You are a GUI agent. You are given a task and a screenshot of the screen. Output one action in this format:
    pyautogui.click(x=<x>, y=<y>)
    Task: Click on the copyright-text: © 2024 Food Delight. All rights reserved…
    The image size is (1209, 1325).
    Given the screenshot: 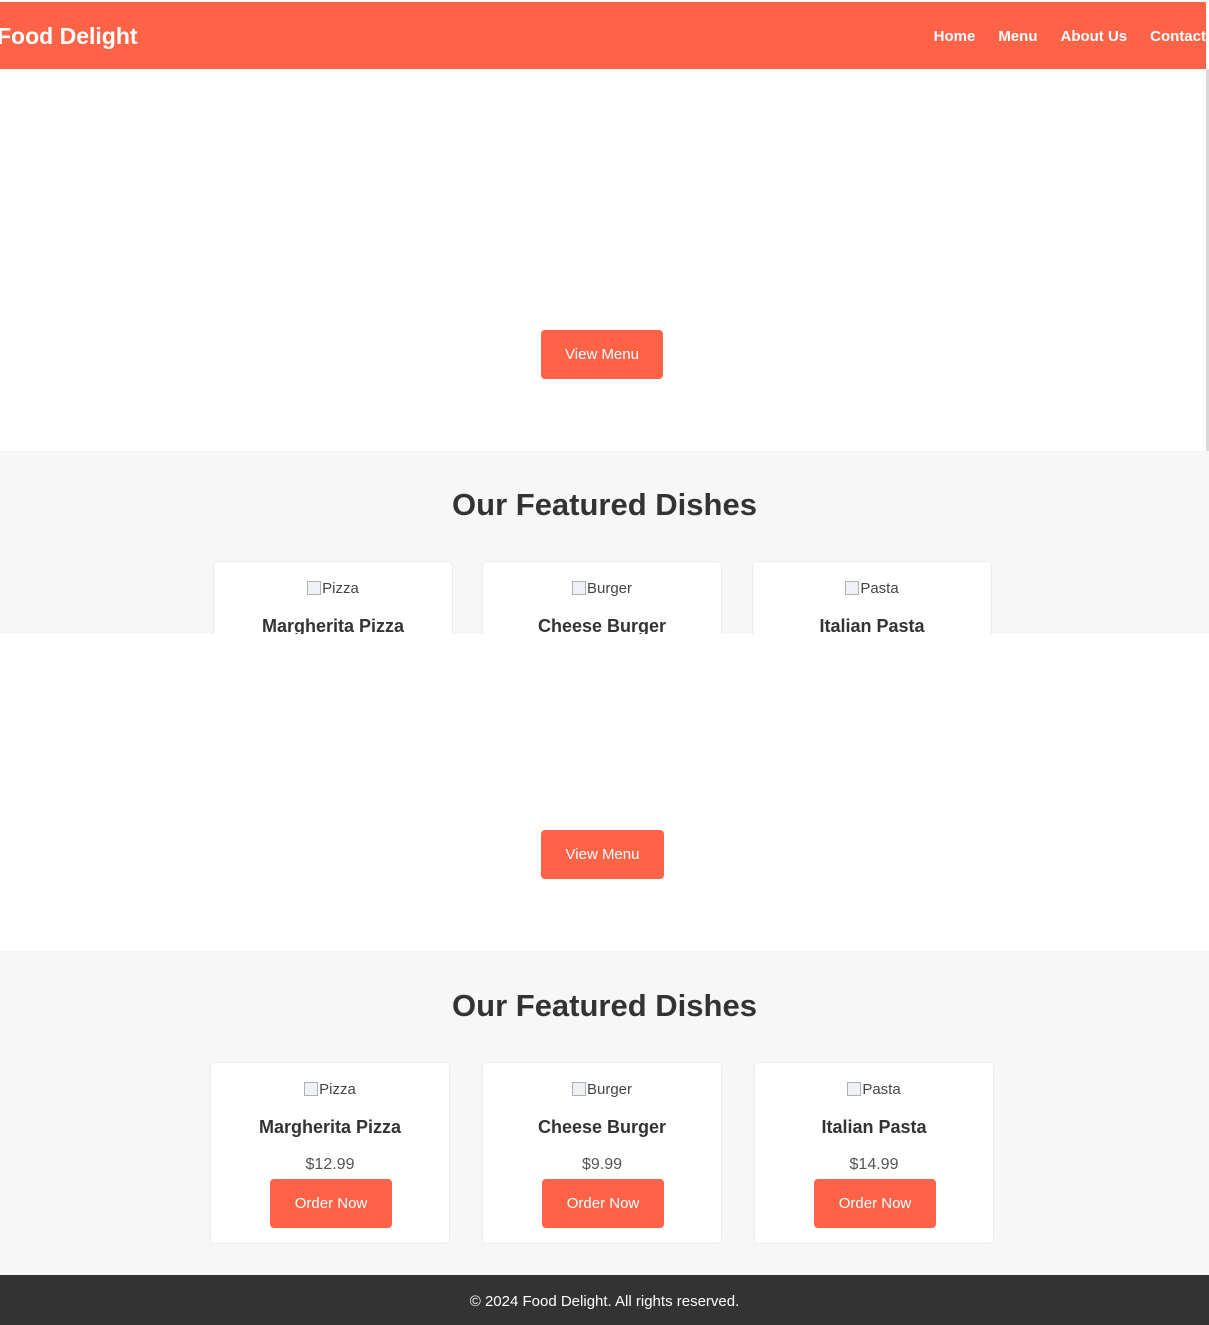 What is the action you would take?
    pyautogui.click(x=604, y=1301)
    